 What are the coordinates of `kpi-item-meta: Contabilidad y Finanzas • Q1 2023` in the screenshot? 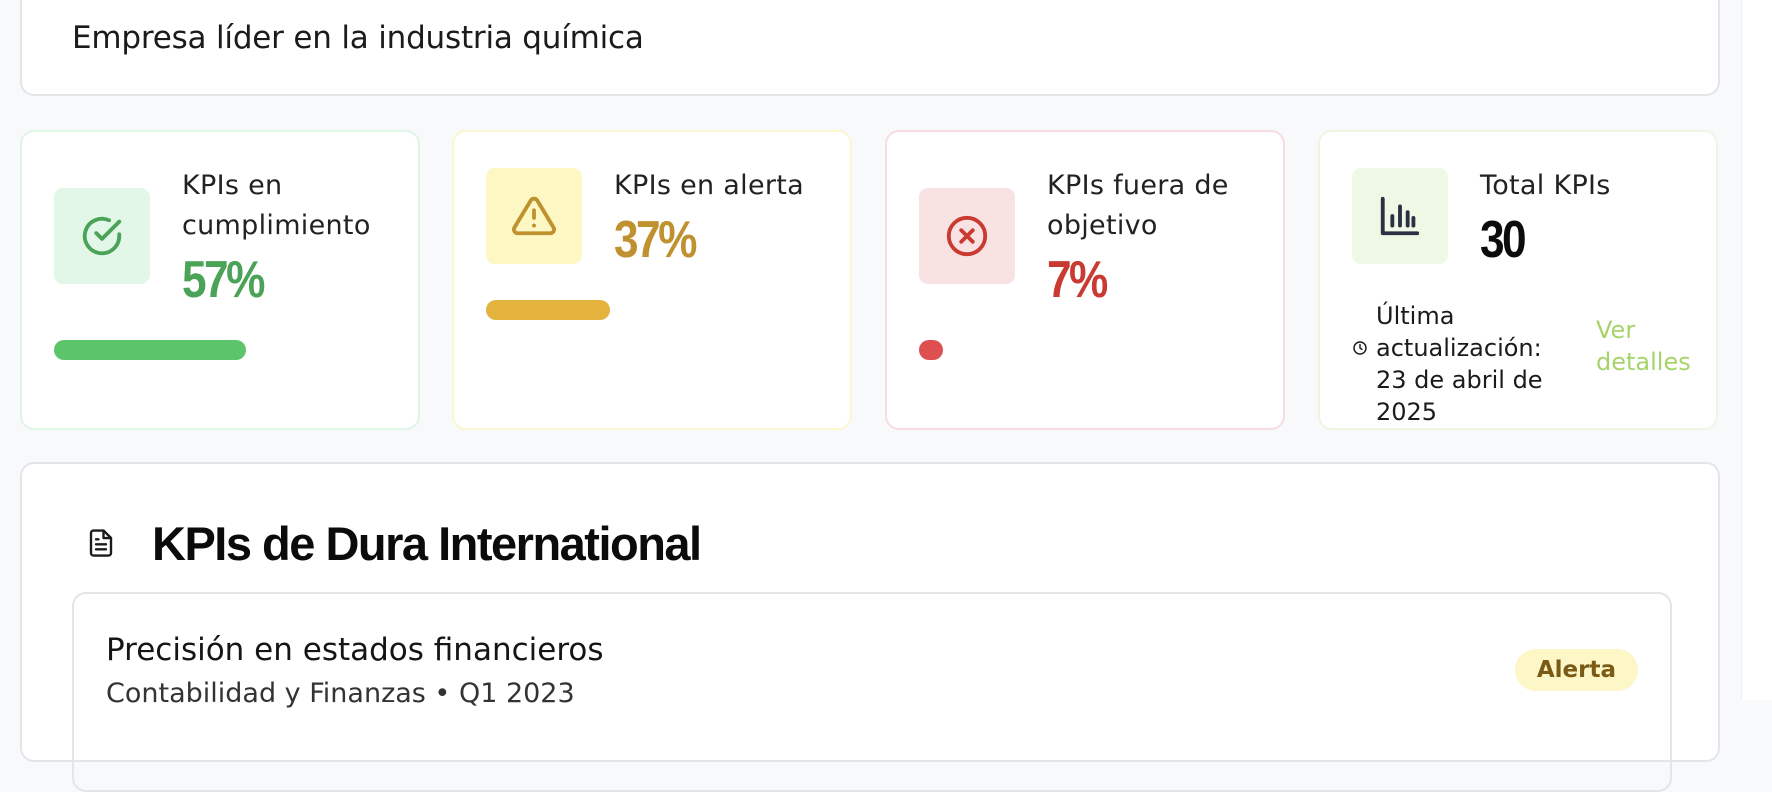 It's located at (340, 693).